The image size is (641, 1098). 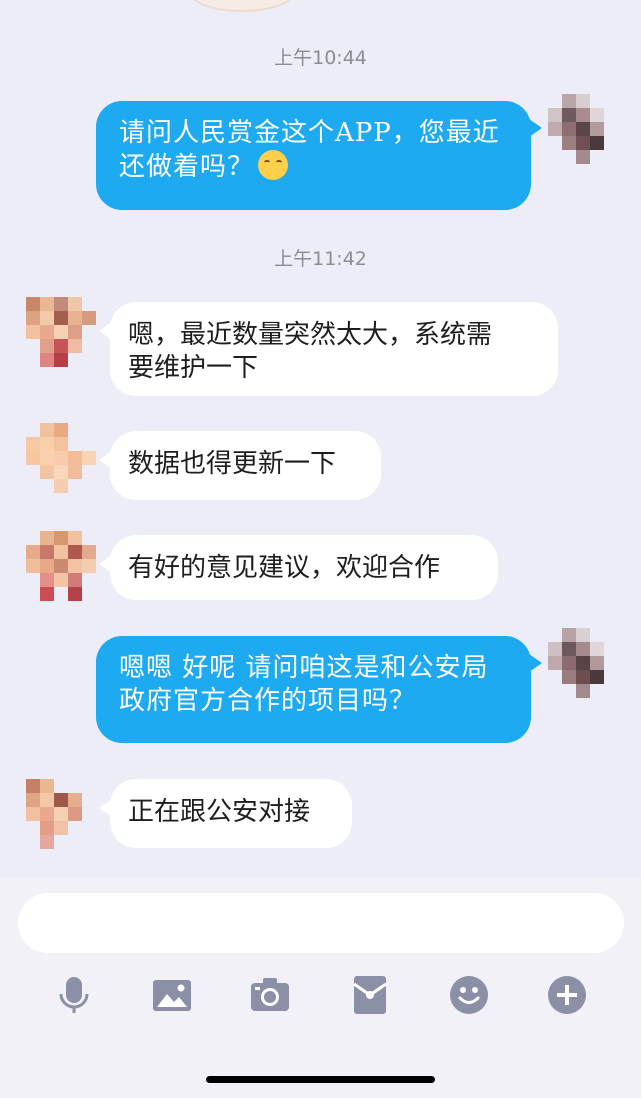 I want to click on timestamp: 上午10:44, so click(x=320, y=58).